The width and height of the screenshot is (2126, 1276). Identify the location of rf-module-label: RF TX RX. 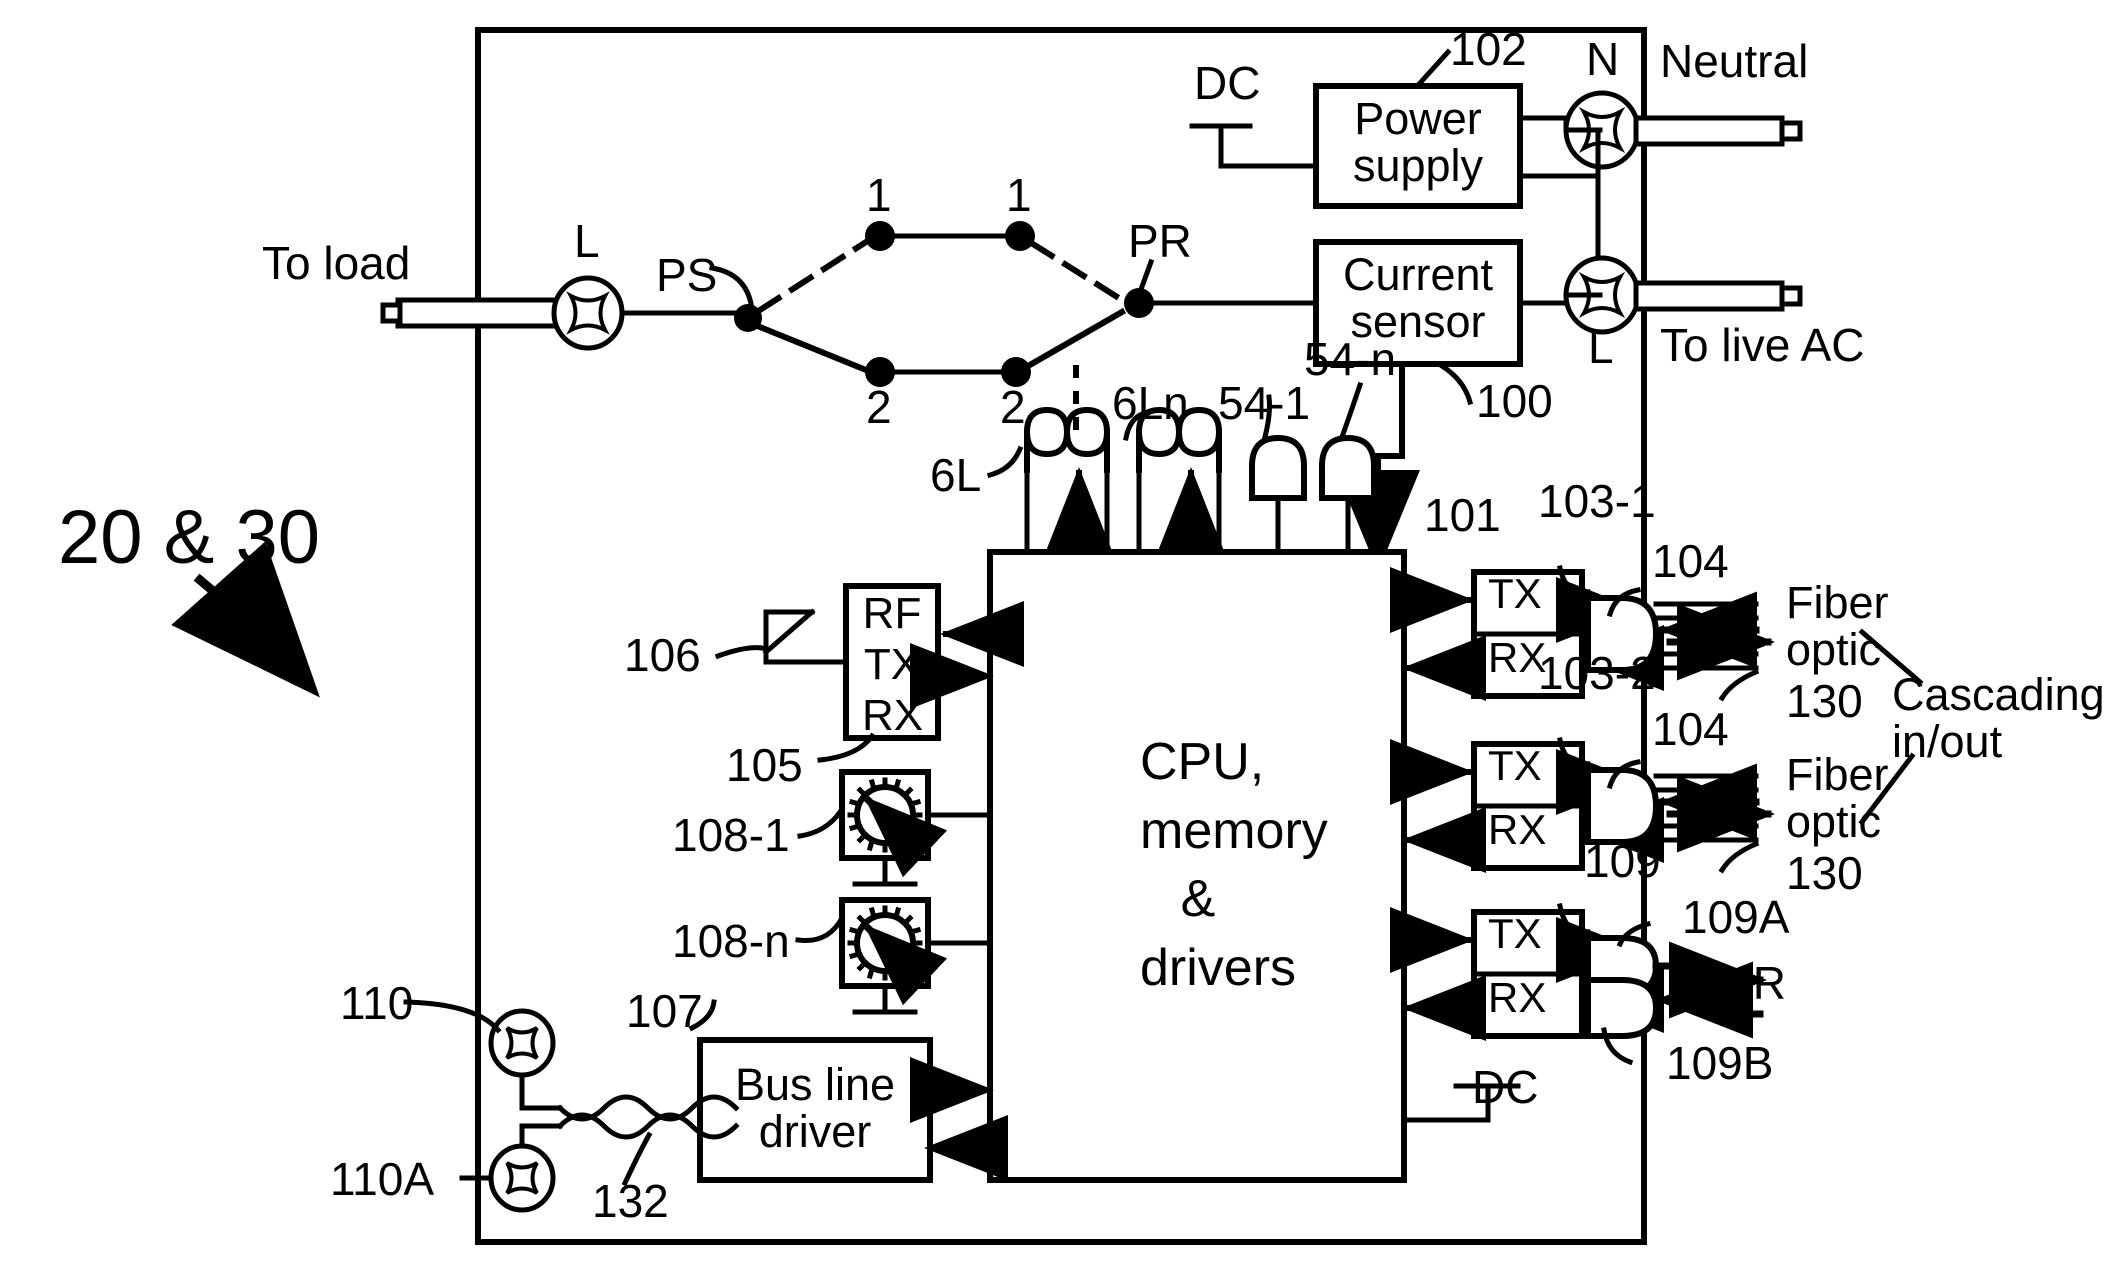
(893, 665).